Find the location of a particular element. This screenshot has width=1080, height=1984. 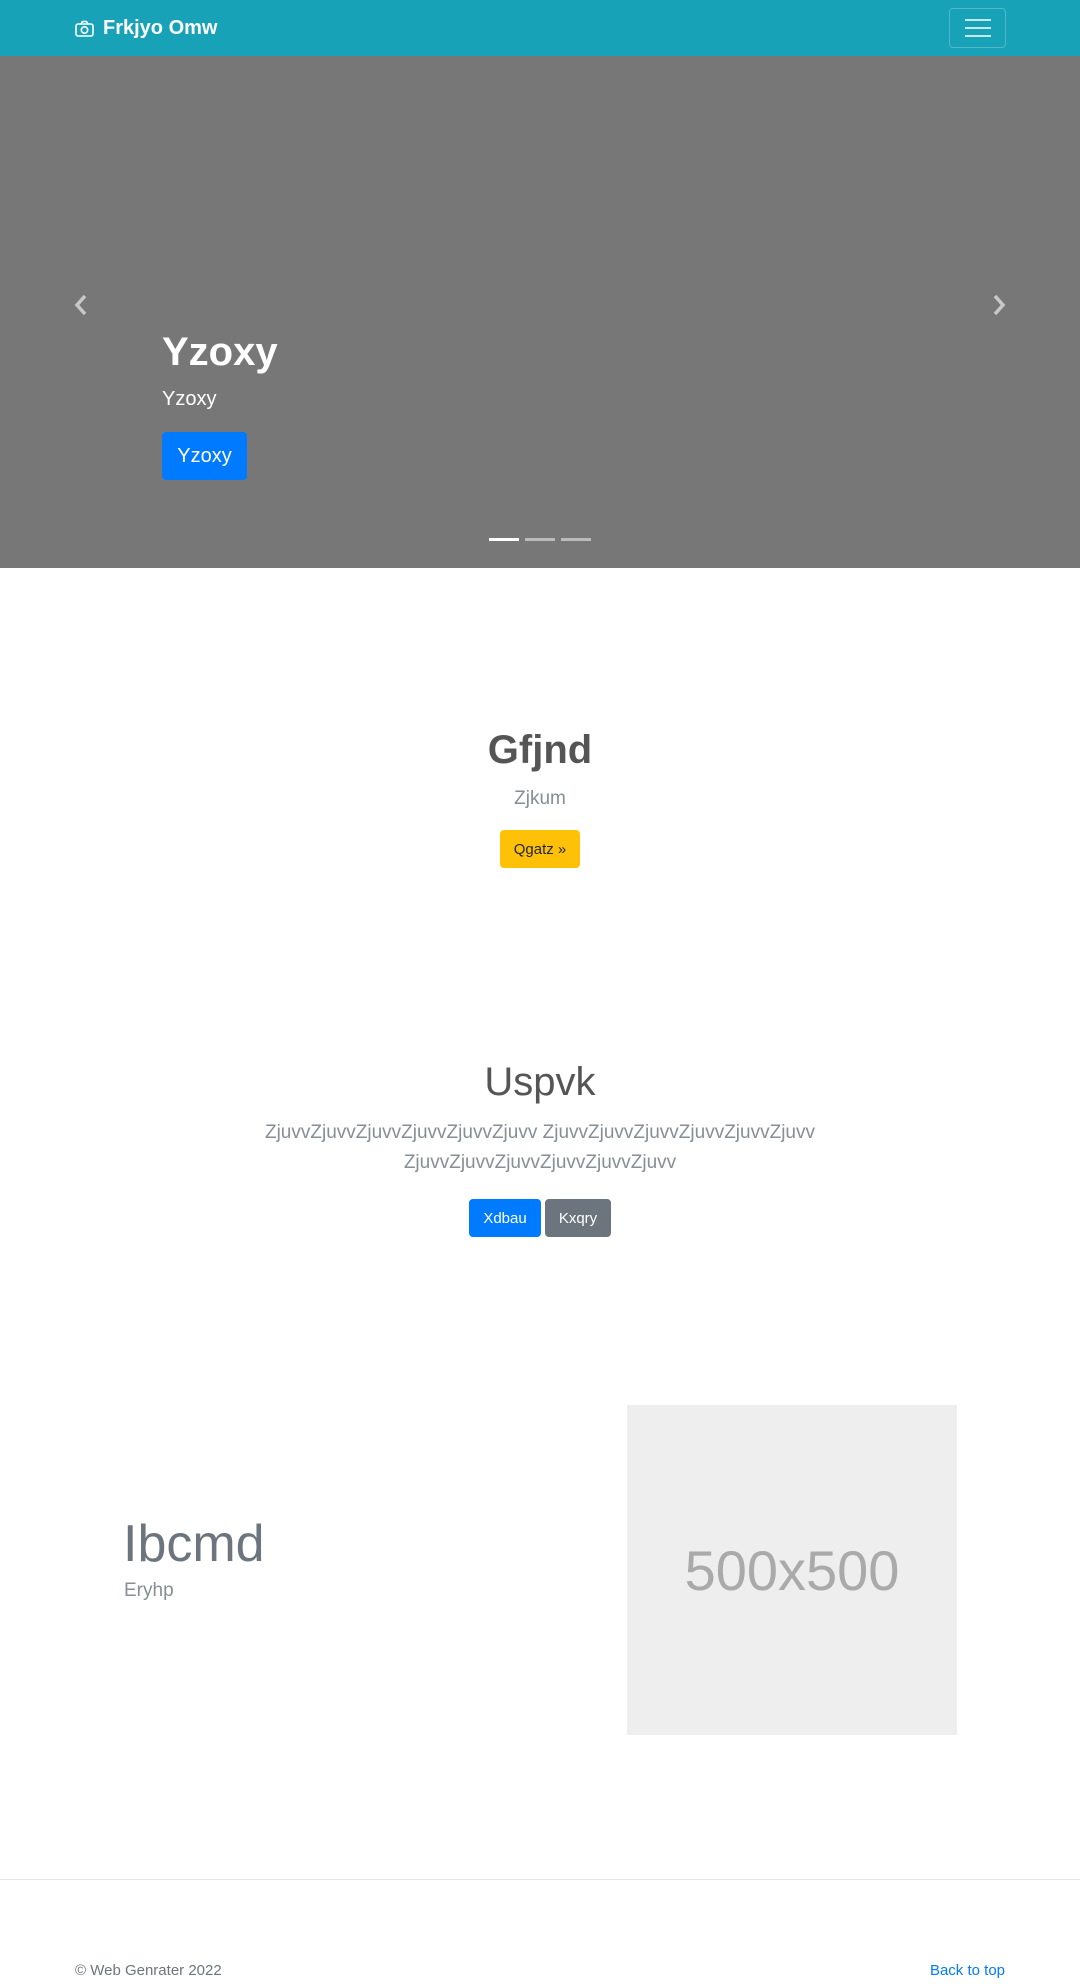

placeholder-image: 500x500 is located at coordinates (792, 1570).